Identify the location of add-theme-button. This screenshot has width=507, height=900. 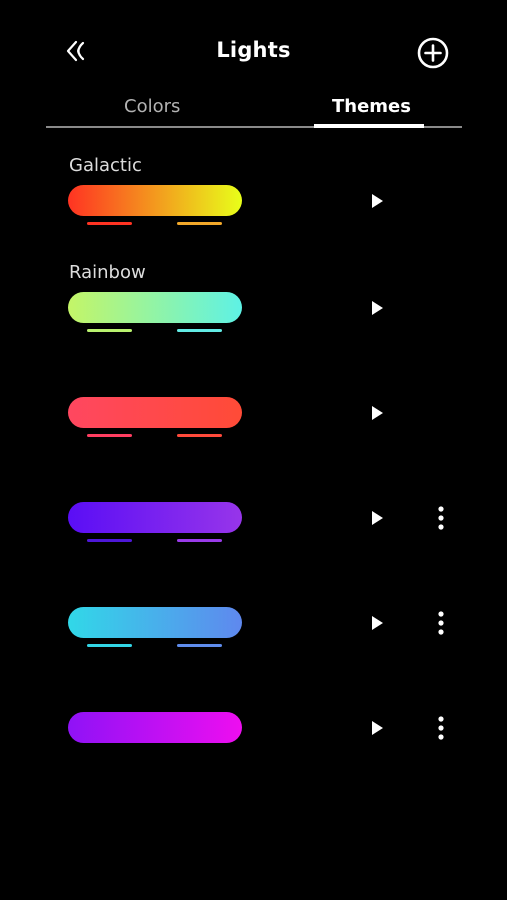
(433, 53).